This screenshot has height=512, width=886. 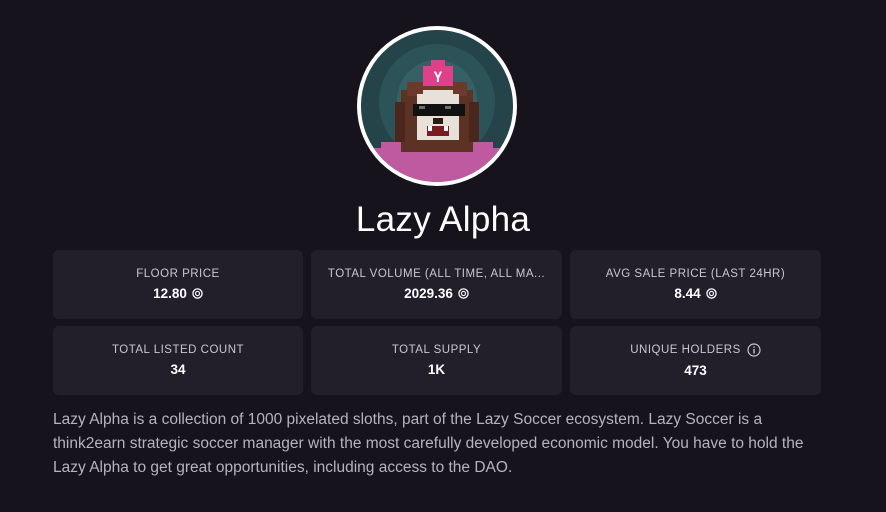 I want to click on unique-holders-label: UNIQUE HOLDERS, so click(x=685, y=350).